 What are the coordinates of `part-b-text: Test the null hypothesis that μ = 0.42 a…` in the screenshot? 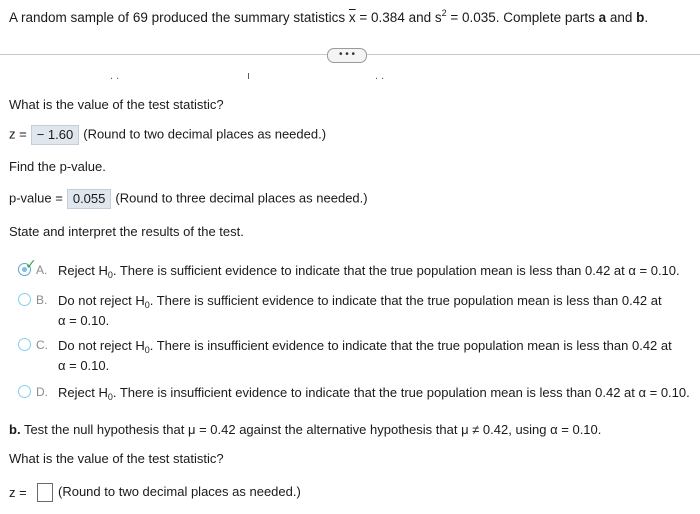 It's located at (311, 429).